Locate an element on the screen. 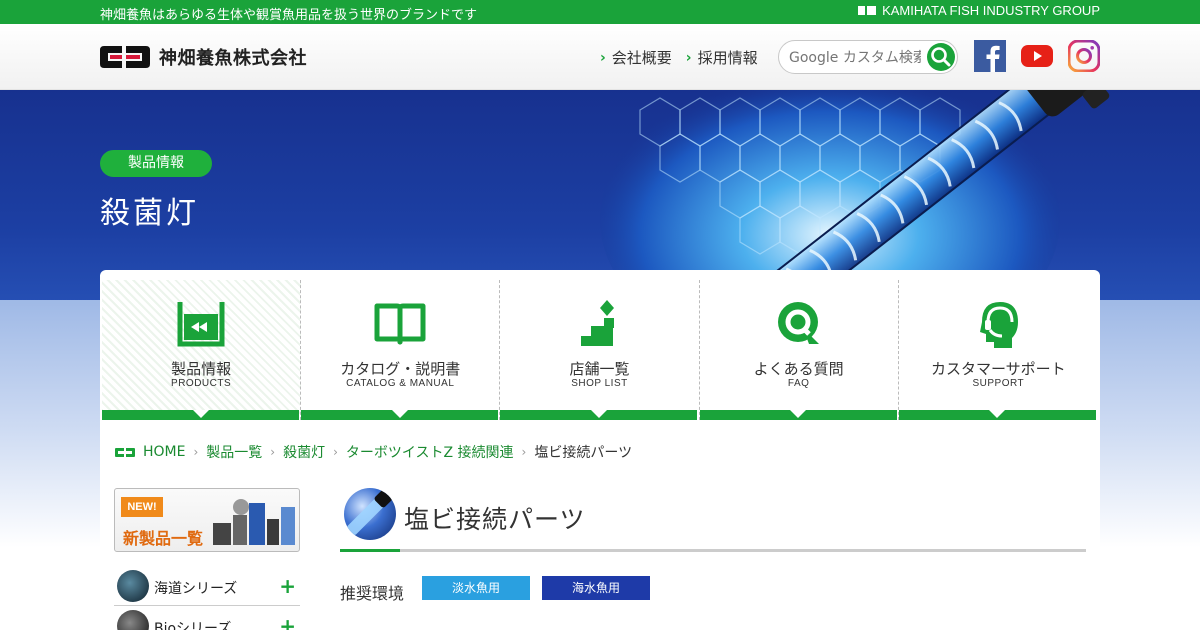 This screenshot has width=1200, height=630. nav-label: 採用情報 is located at coordinates (727, 58).